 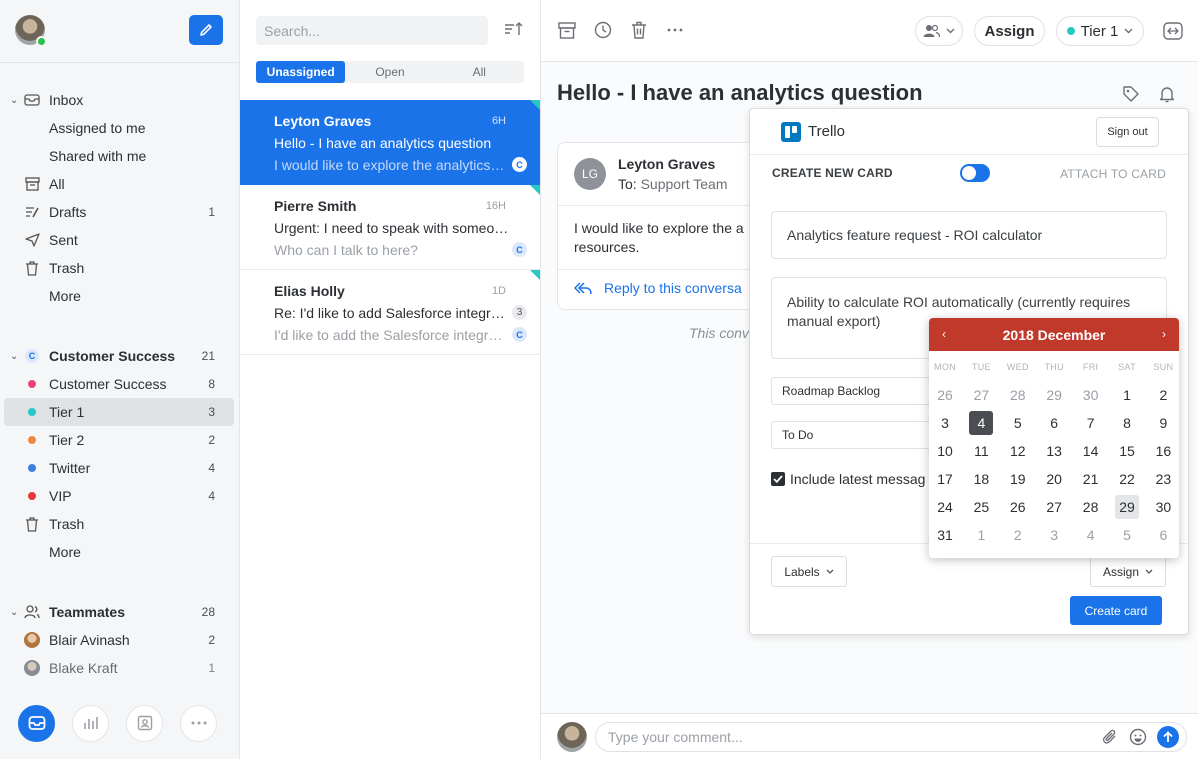 What do you see at coordinates (119, 552) in the screenshot?
I see `sidebar-item-team-more: More` at bounding box center [119, 552].